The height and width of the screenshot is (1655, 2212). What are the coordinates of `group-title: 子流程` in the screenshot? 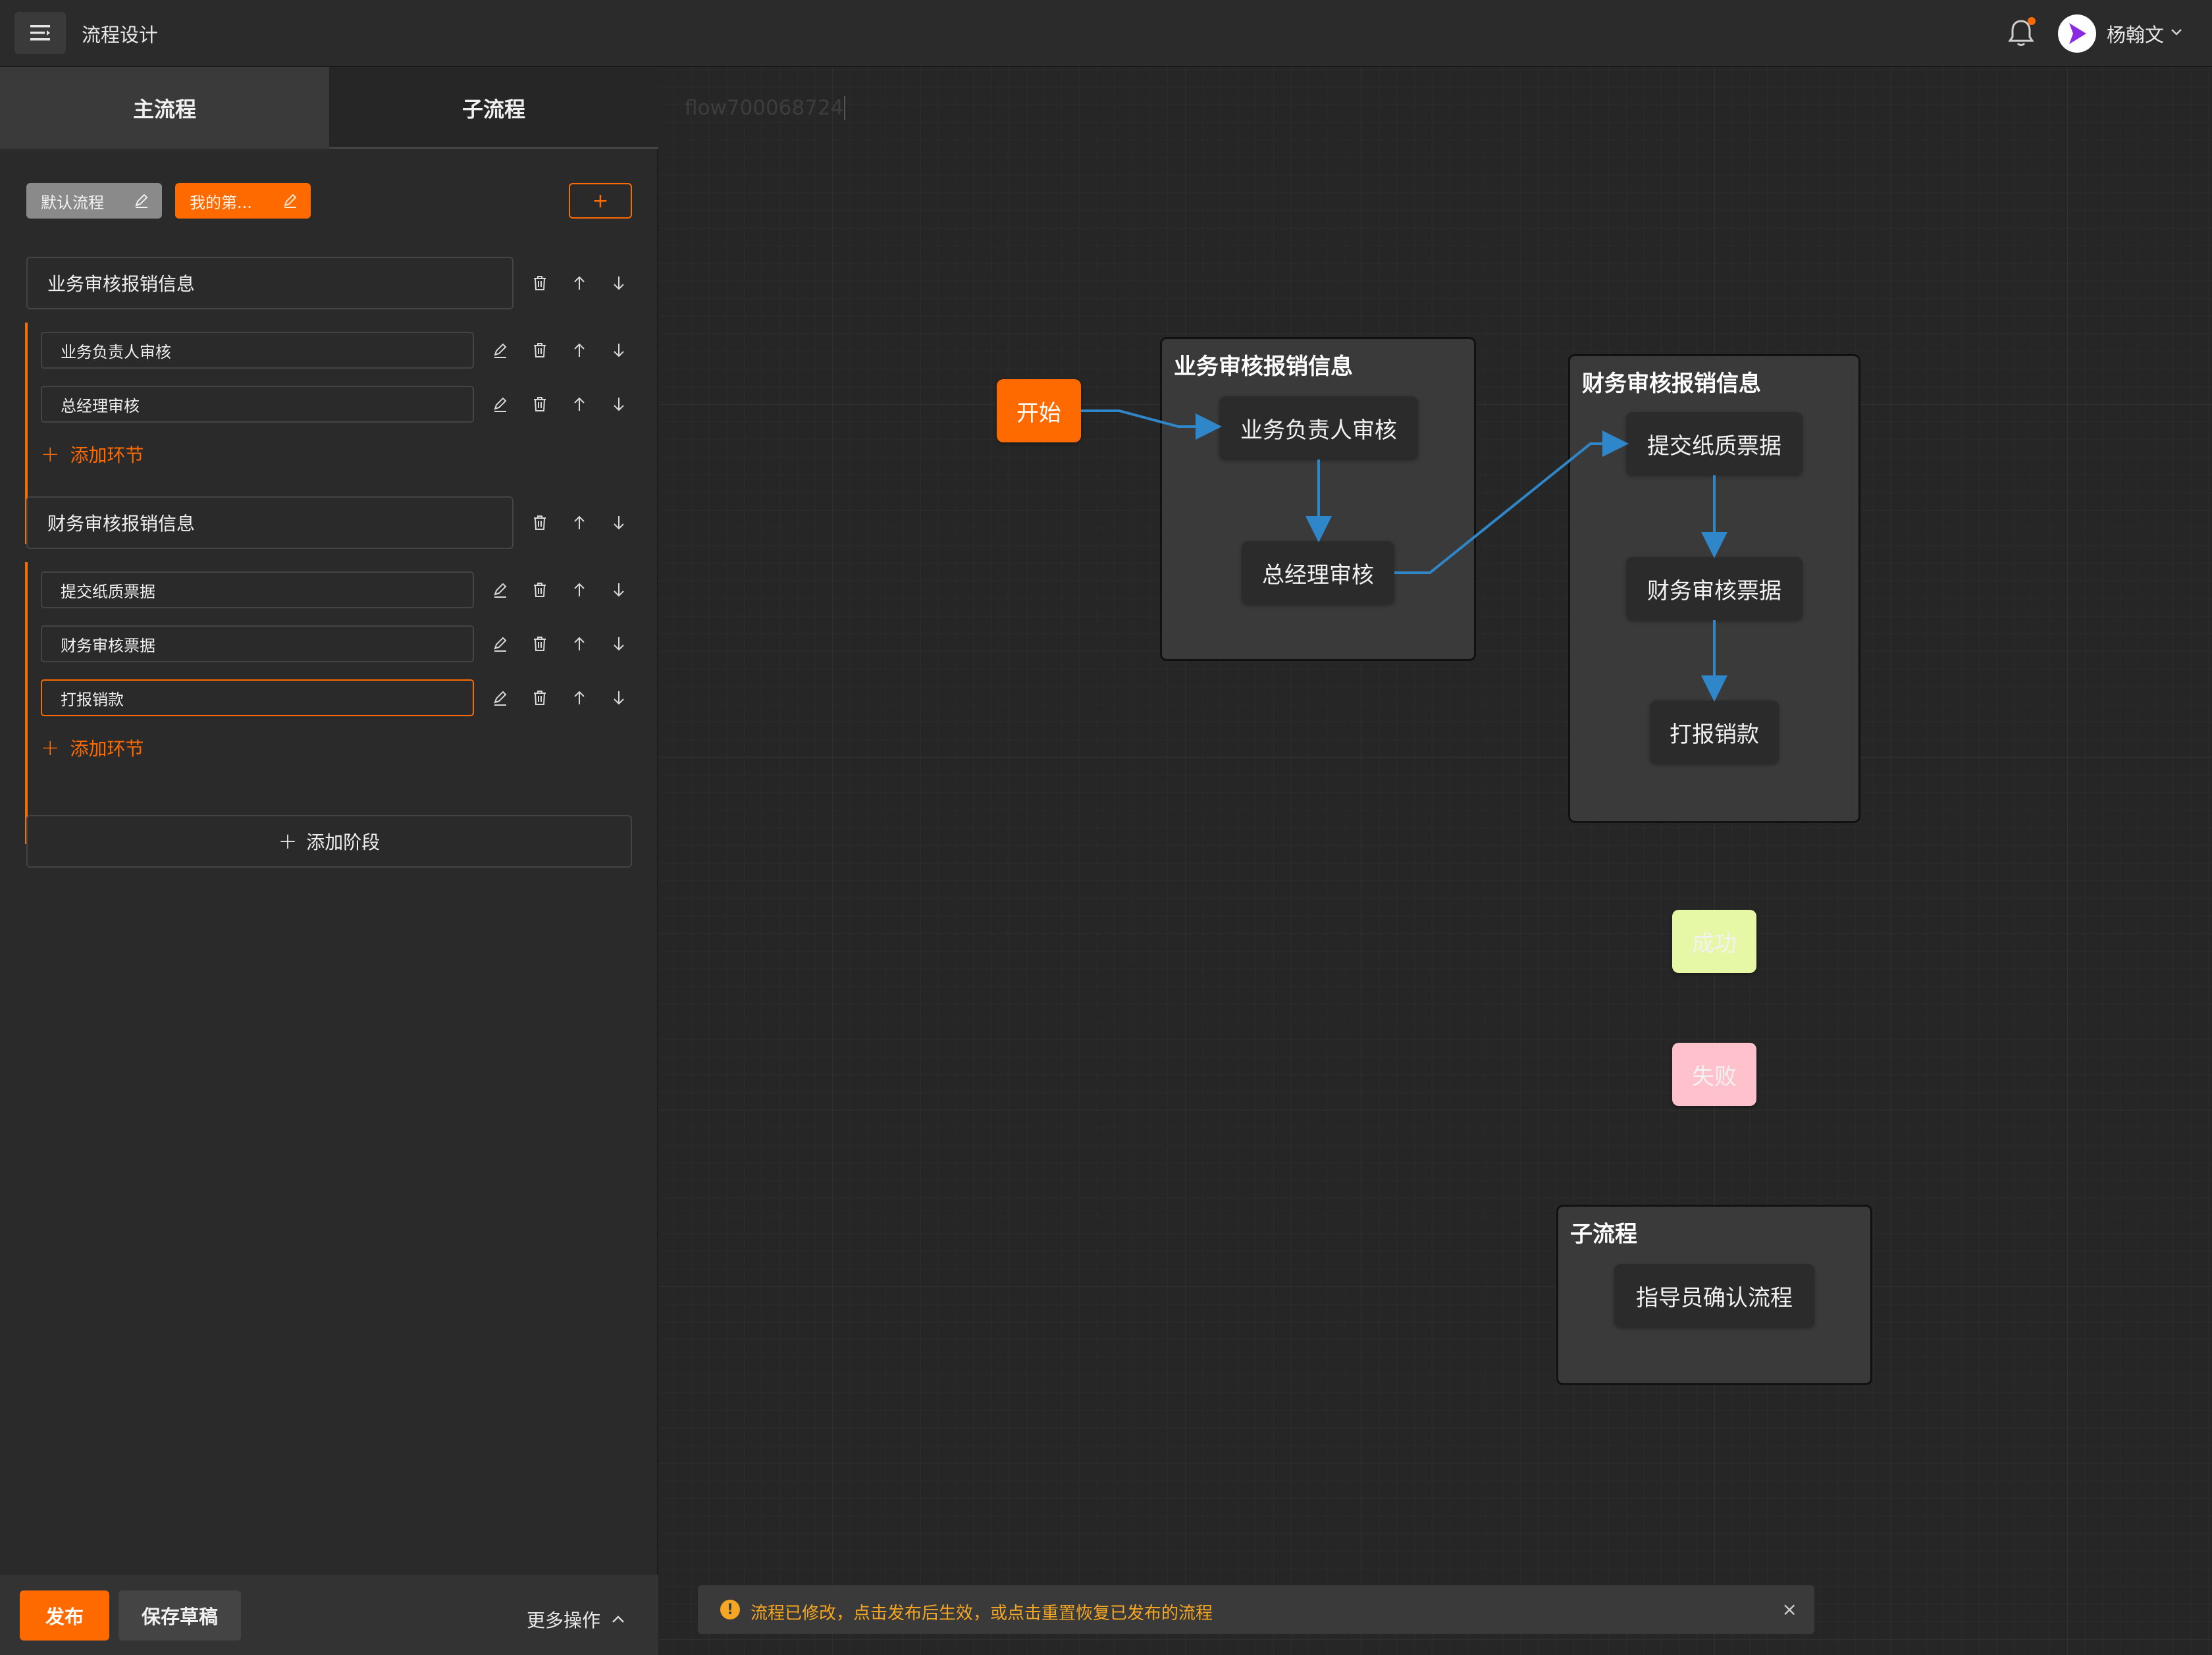 It's located at (1603, 1234).